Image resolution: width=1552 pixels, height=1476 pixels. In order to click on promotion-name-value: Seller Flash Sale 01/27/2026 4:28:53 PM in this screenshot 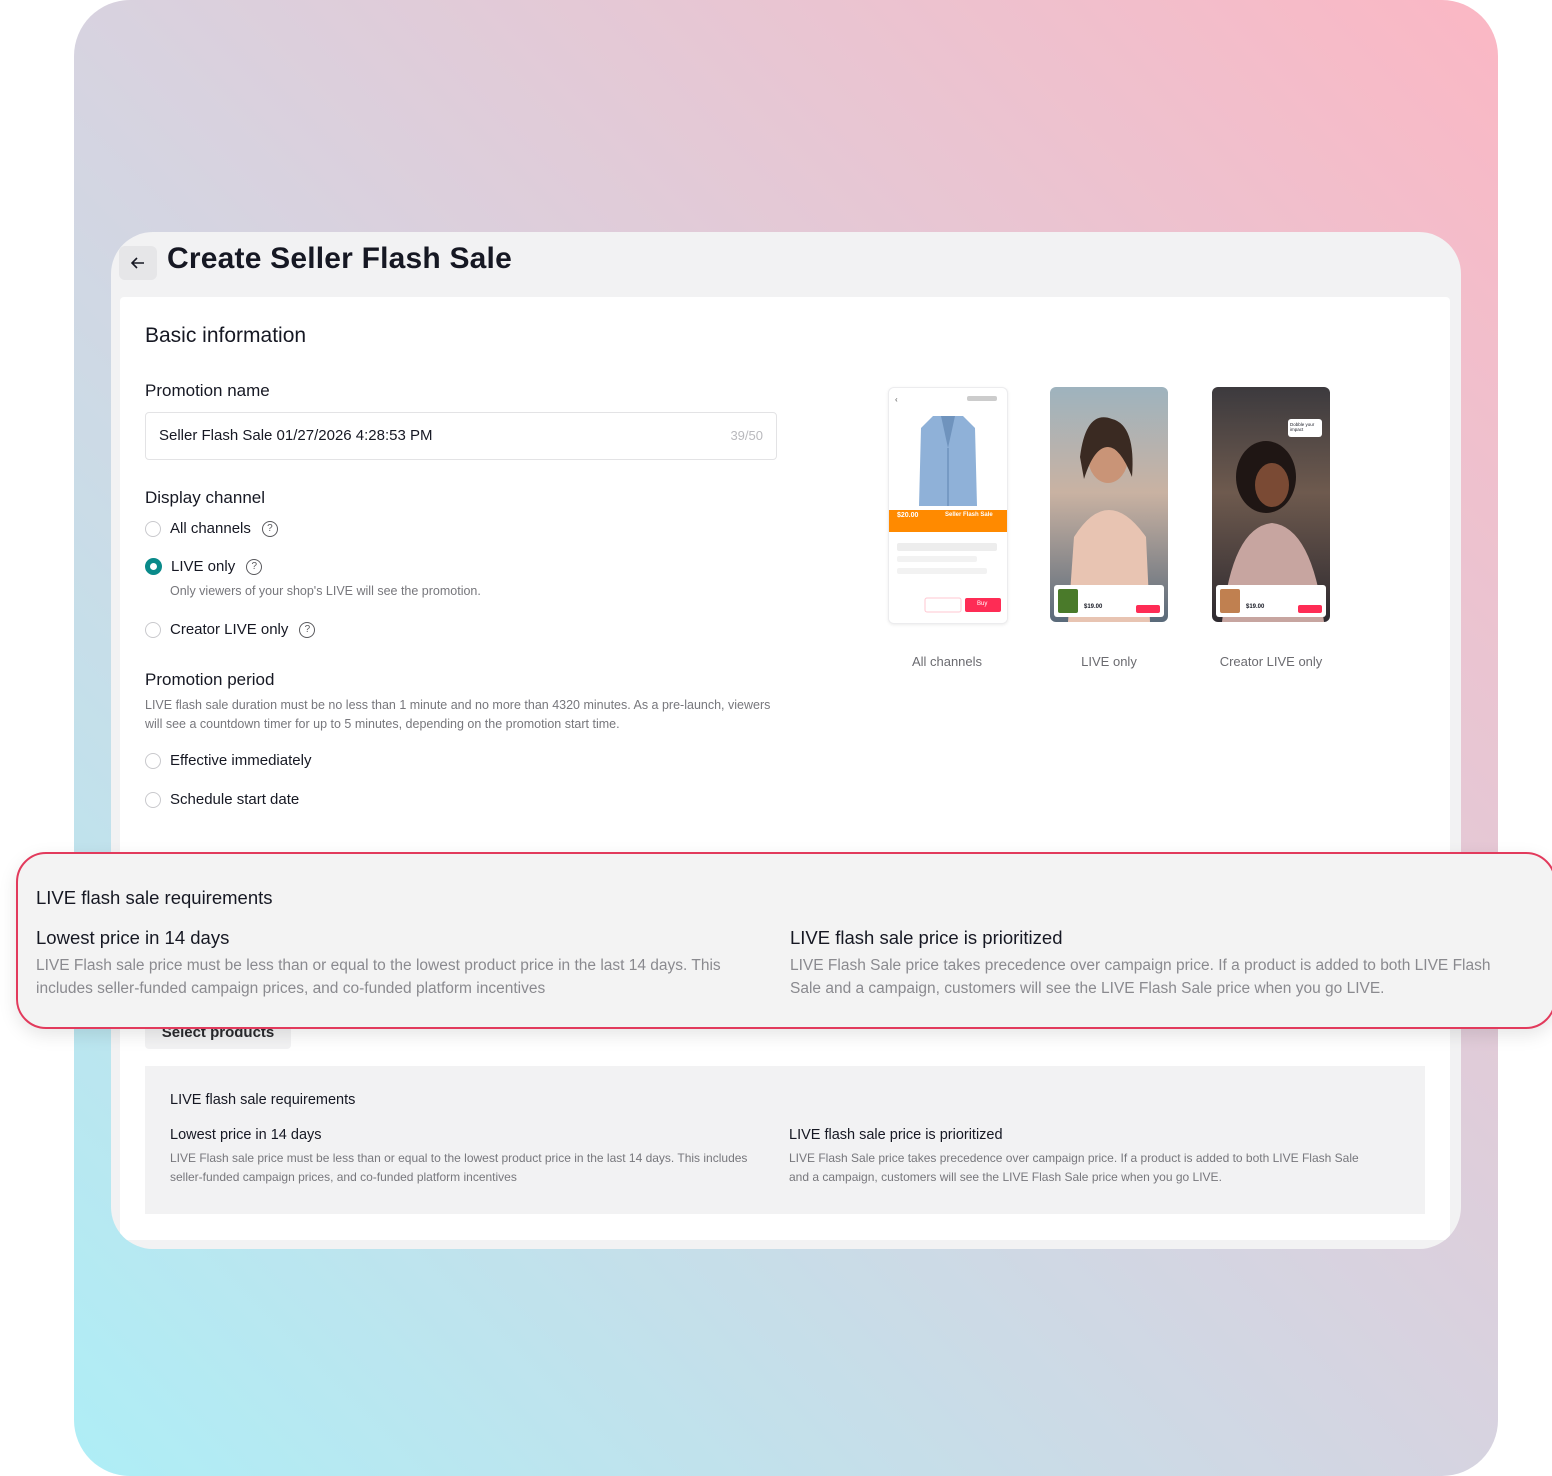, I will do `click(296, 435)`.